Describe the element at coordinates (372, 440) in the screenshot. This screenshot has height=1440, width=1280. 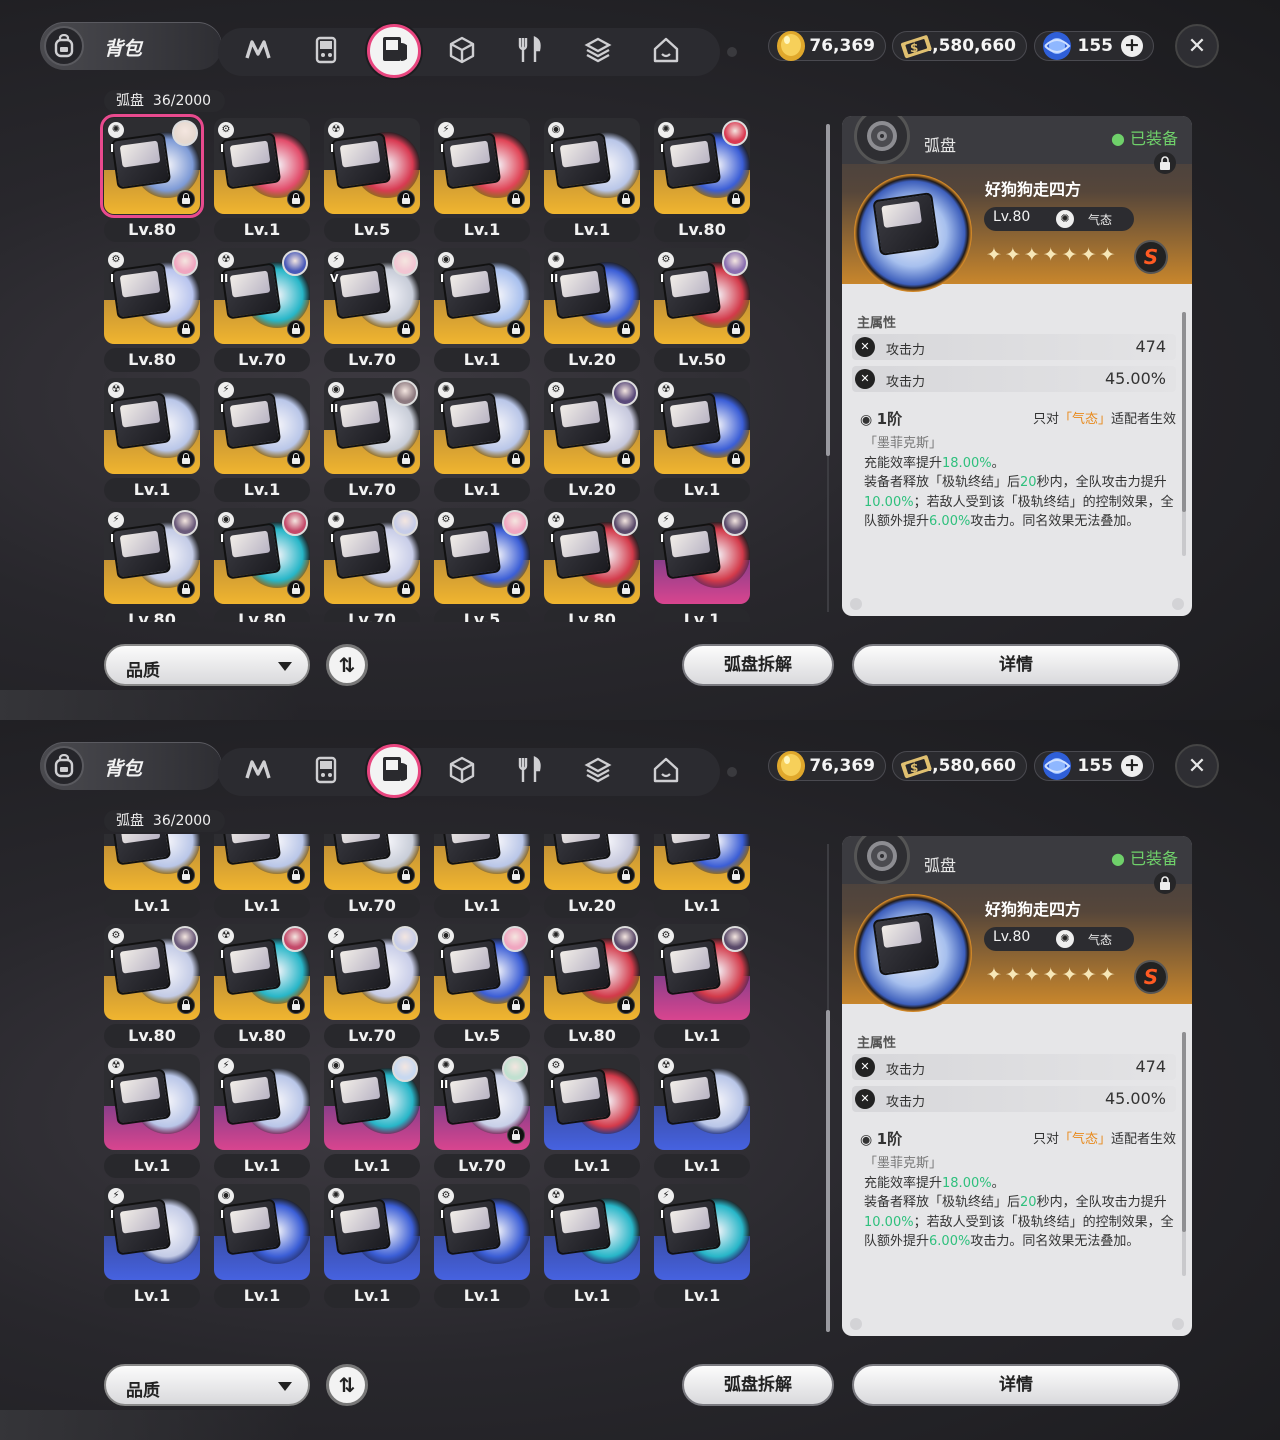
I see `disc-card: ◉ II Lv.70` at that location.